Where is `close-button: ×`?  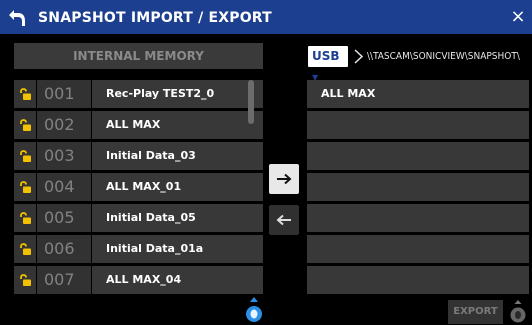 close-button: × is located at coordinates (518, 17).